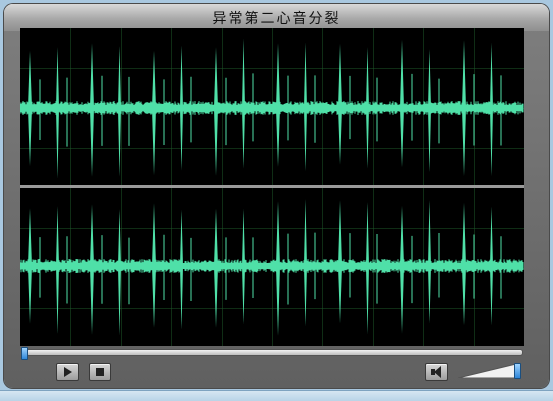  What do you see at coordinates (24, 353) in the screenshot?
I see `seek-thumb` at bounding box center [24, 353].